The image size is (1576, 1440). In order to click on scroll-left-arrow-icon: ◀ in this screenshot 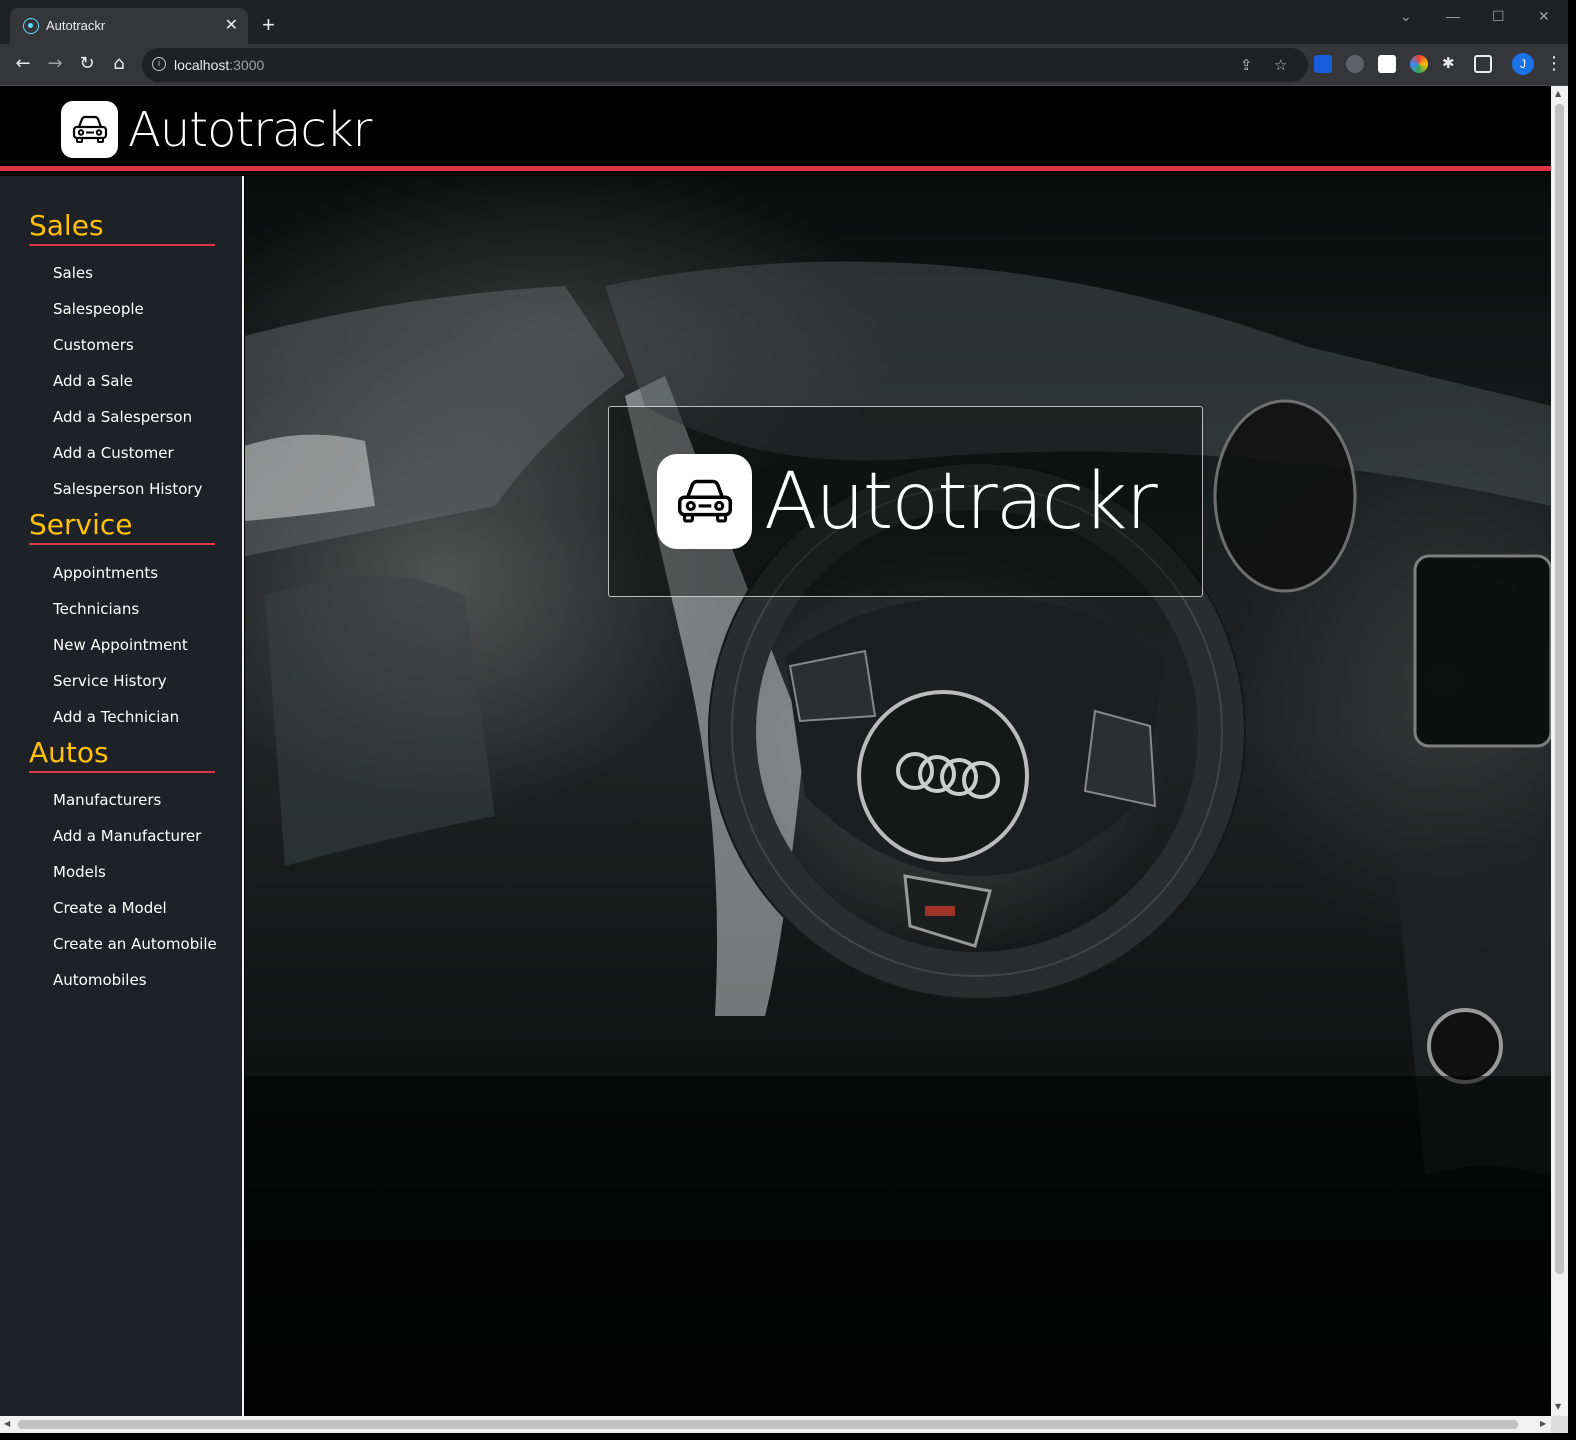, I will do `click(7, 1423)`.